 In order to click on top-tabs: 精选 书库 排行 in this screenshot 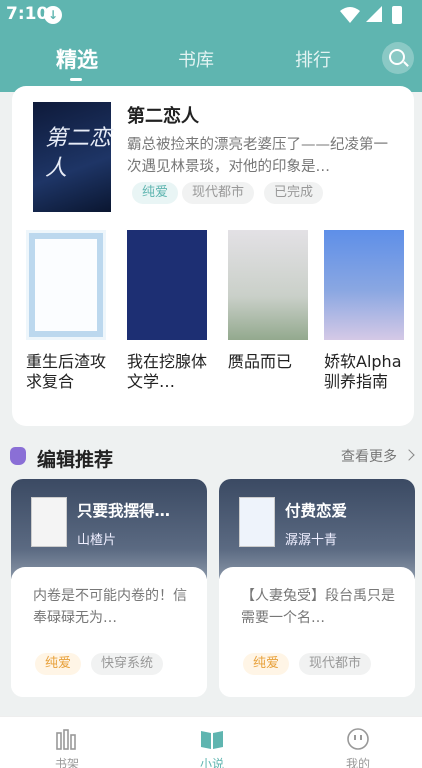, I will do `click(211, 62)`.